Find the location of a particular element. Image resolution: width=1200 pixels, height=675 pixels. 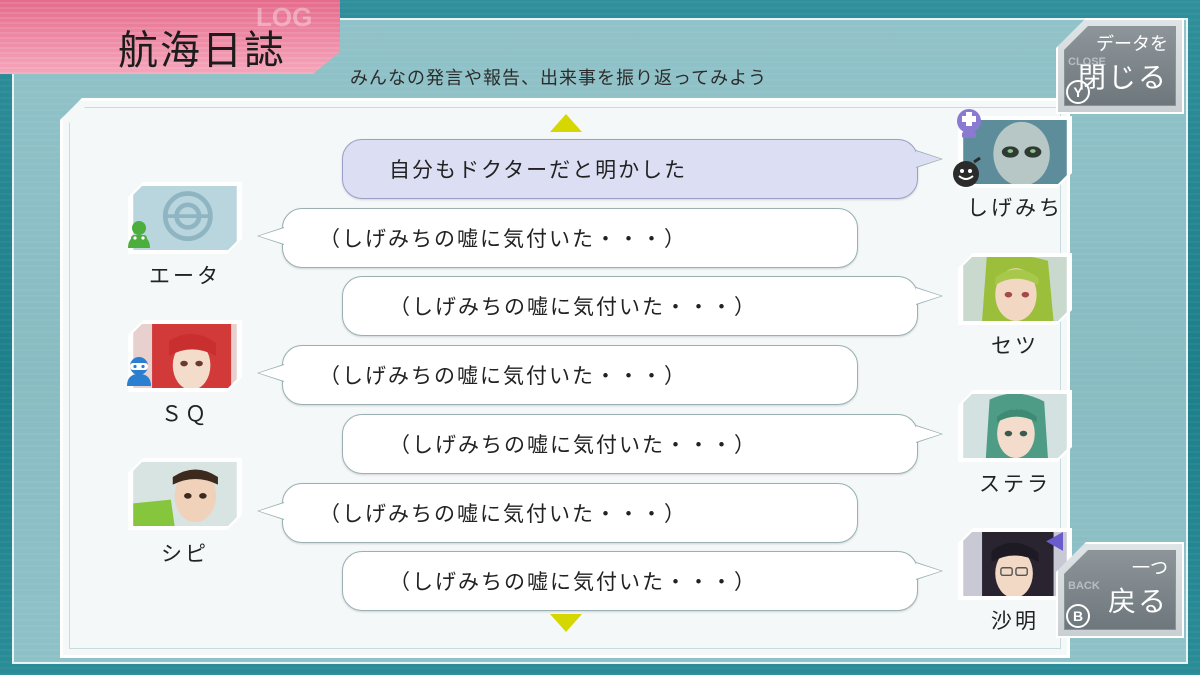

log-entry-bubble: 自分もドクターだと明かした is located at coordinates (642, 169).